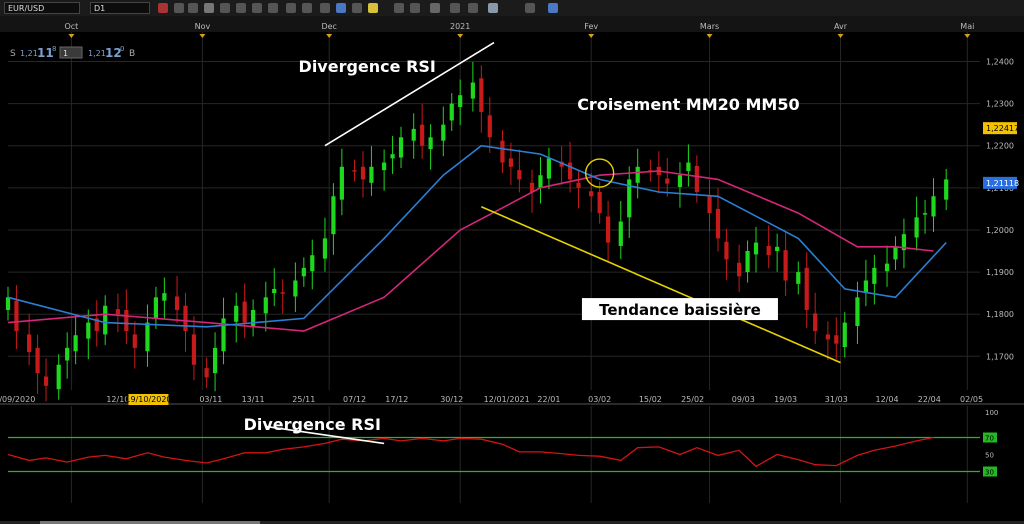 This screenshot has height=524, width=1024. Describe the element at coordinates (209, 8) in the screenshot. I see `candles-icon` at that location.